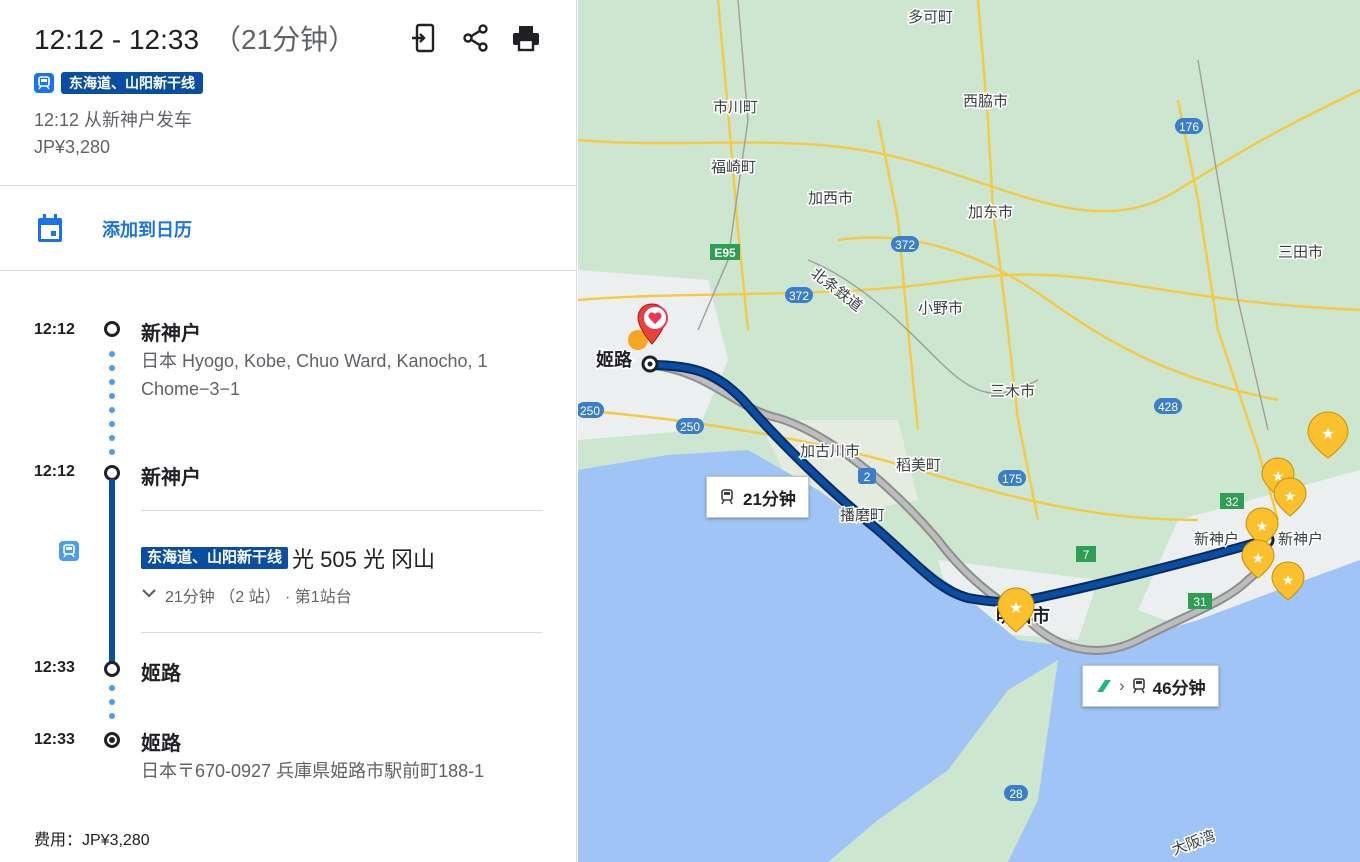  I want to click on stop-address: 日本〒670-0927 兵庫県姫路市駅前町188-1, so click(313, 771).